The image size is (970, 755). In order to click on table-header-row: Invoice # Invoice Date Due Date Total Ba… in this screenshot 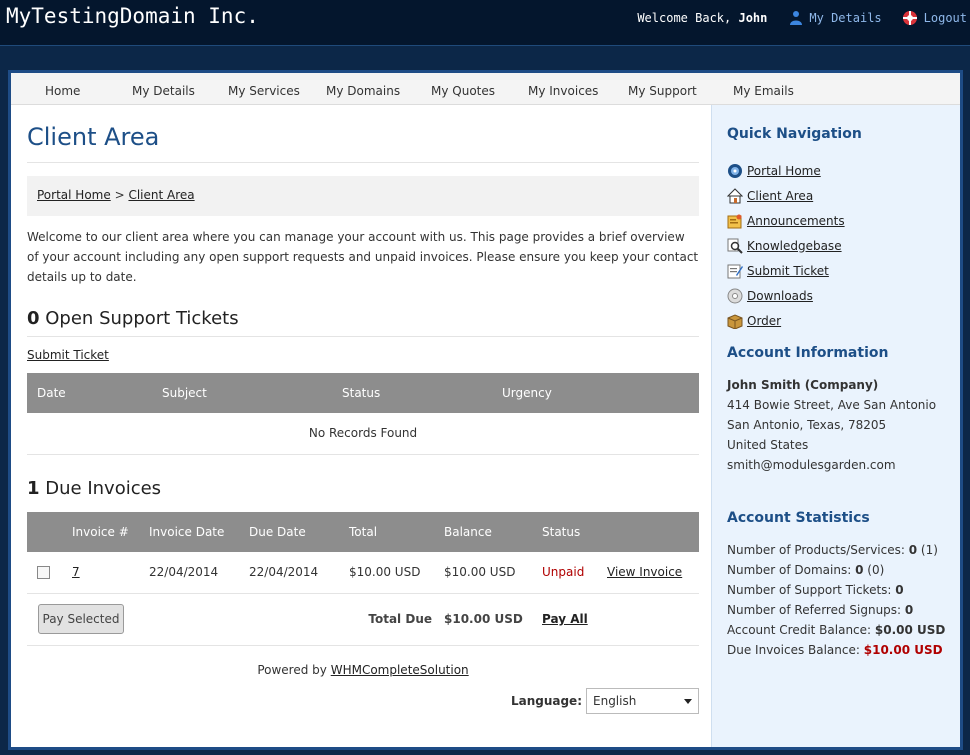, I will do `click(363, 532)`.